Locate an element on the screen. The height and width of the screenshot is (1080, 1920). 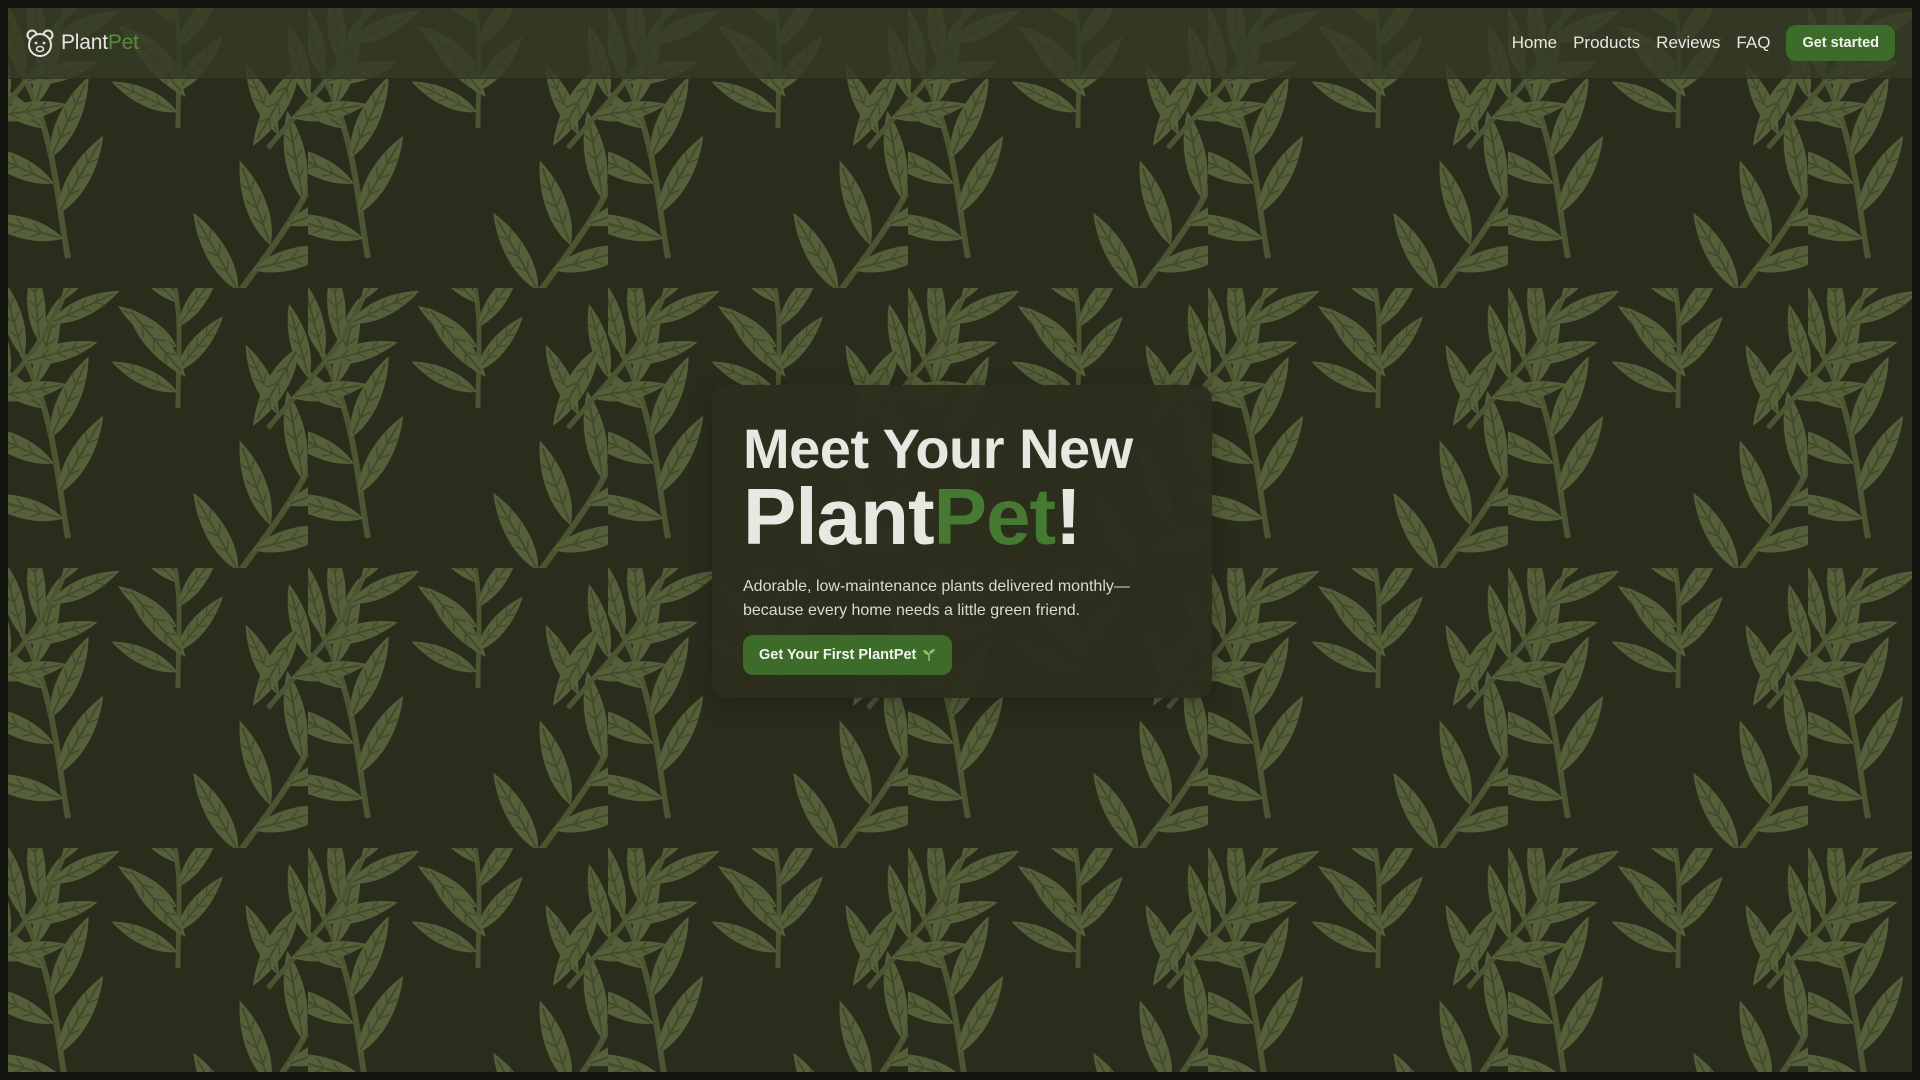
hero-title-line2: PlantPet! is located at coordinates (962, 517).